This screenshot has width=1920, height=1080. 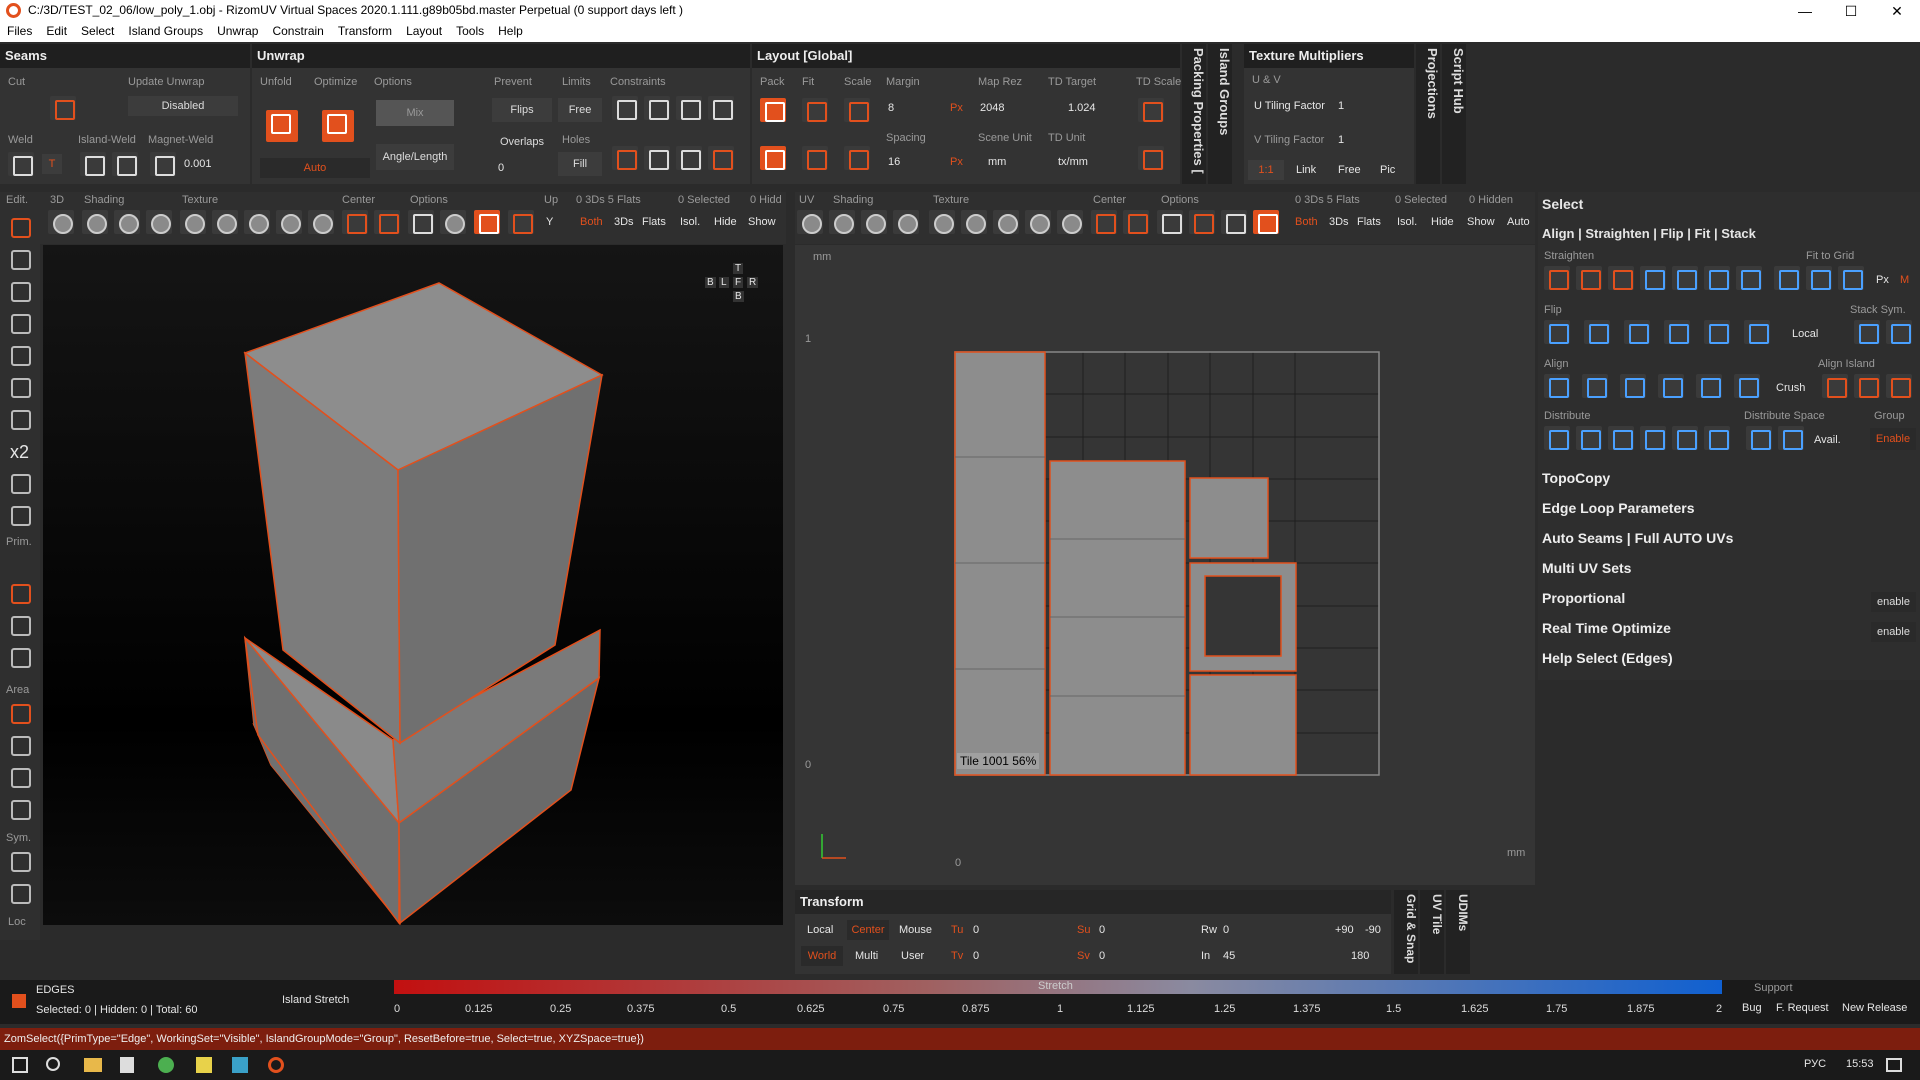 What do you see at coordinates (1220, 114) in the screenshot?
I see `island-groups-tab: Island Groups` at bounding box center [1220, 114].